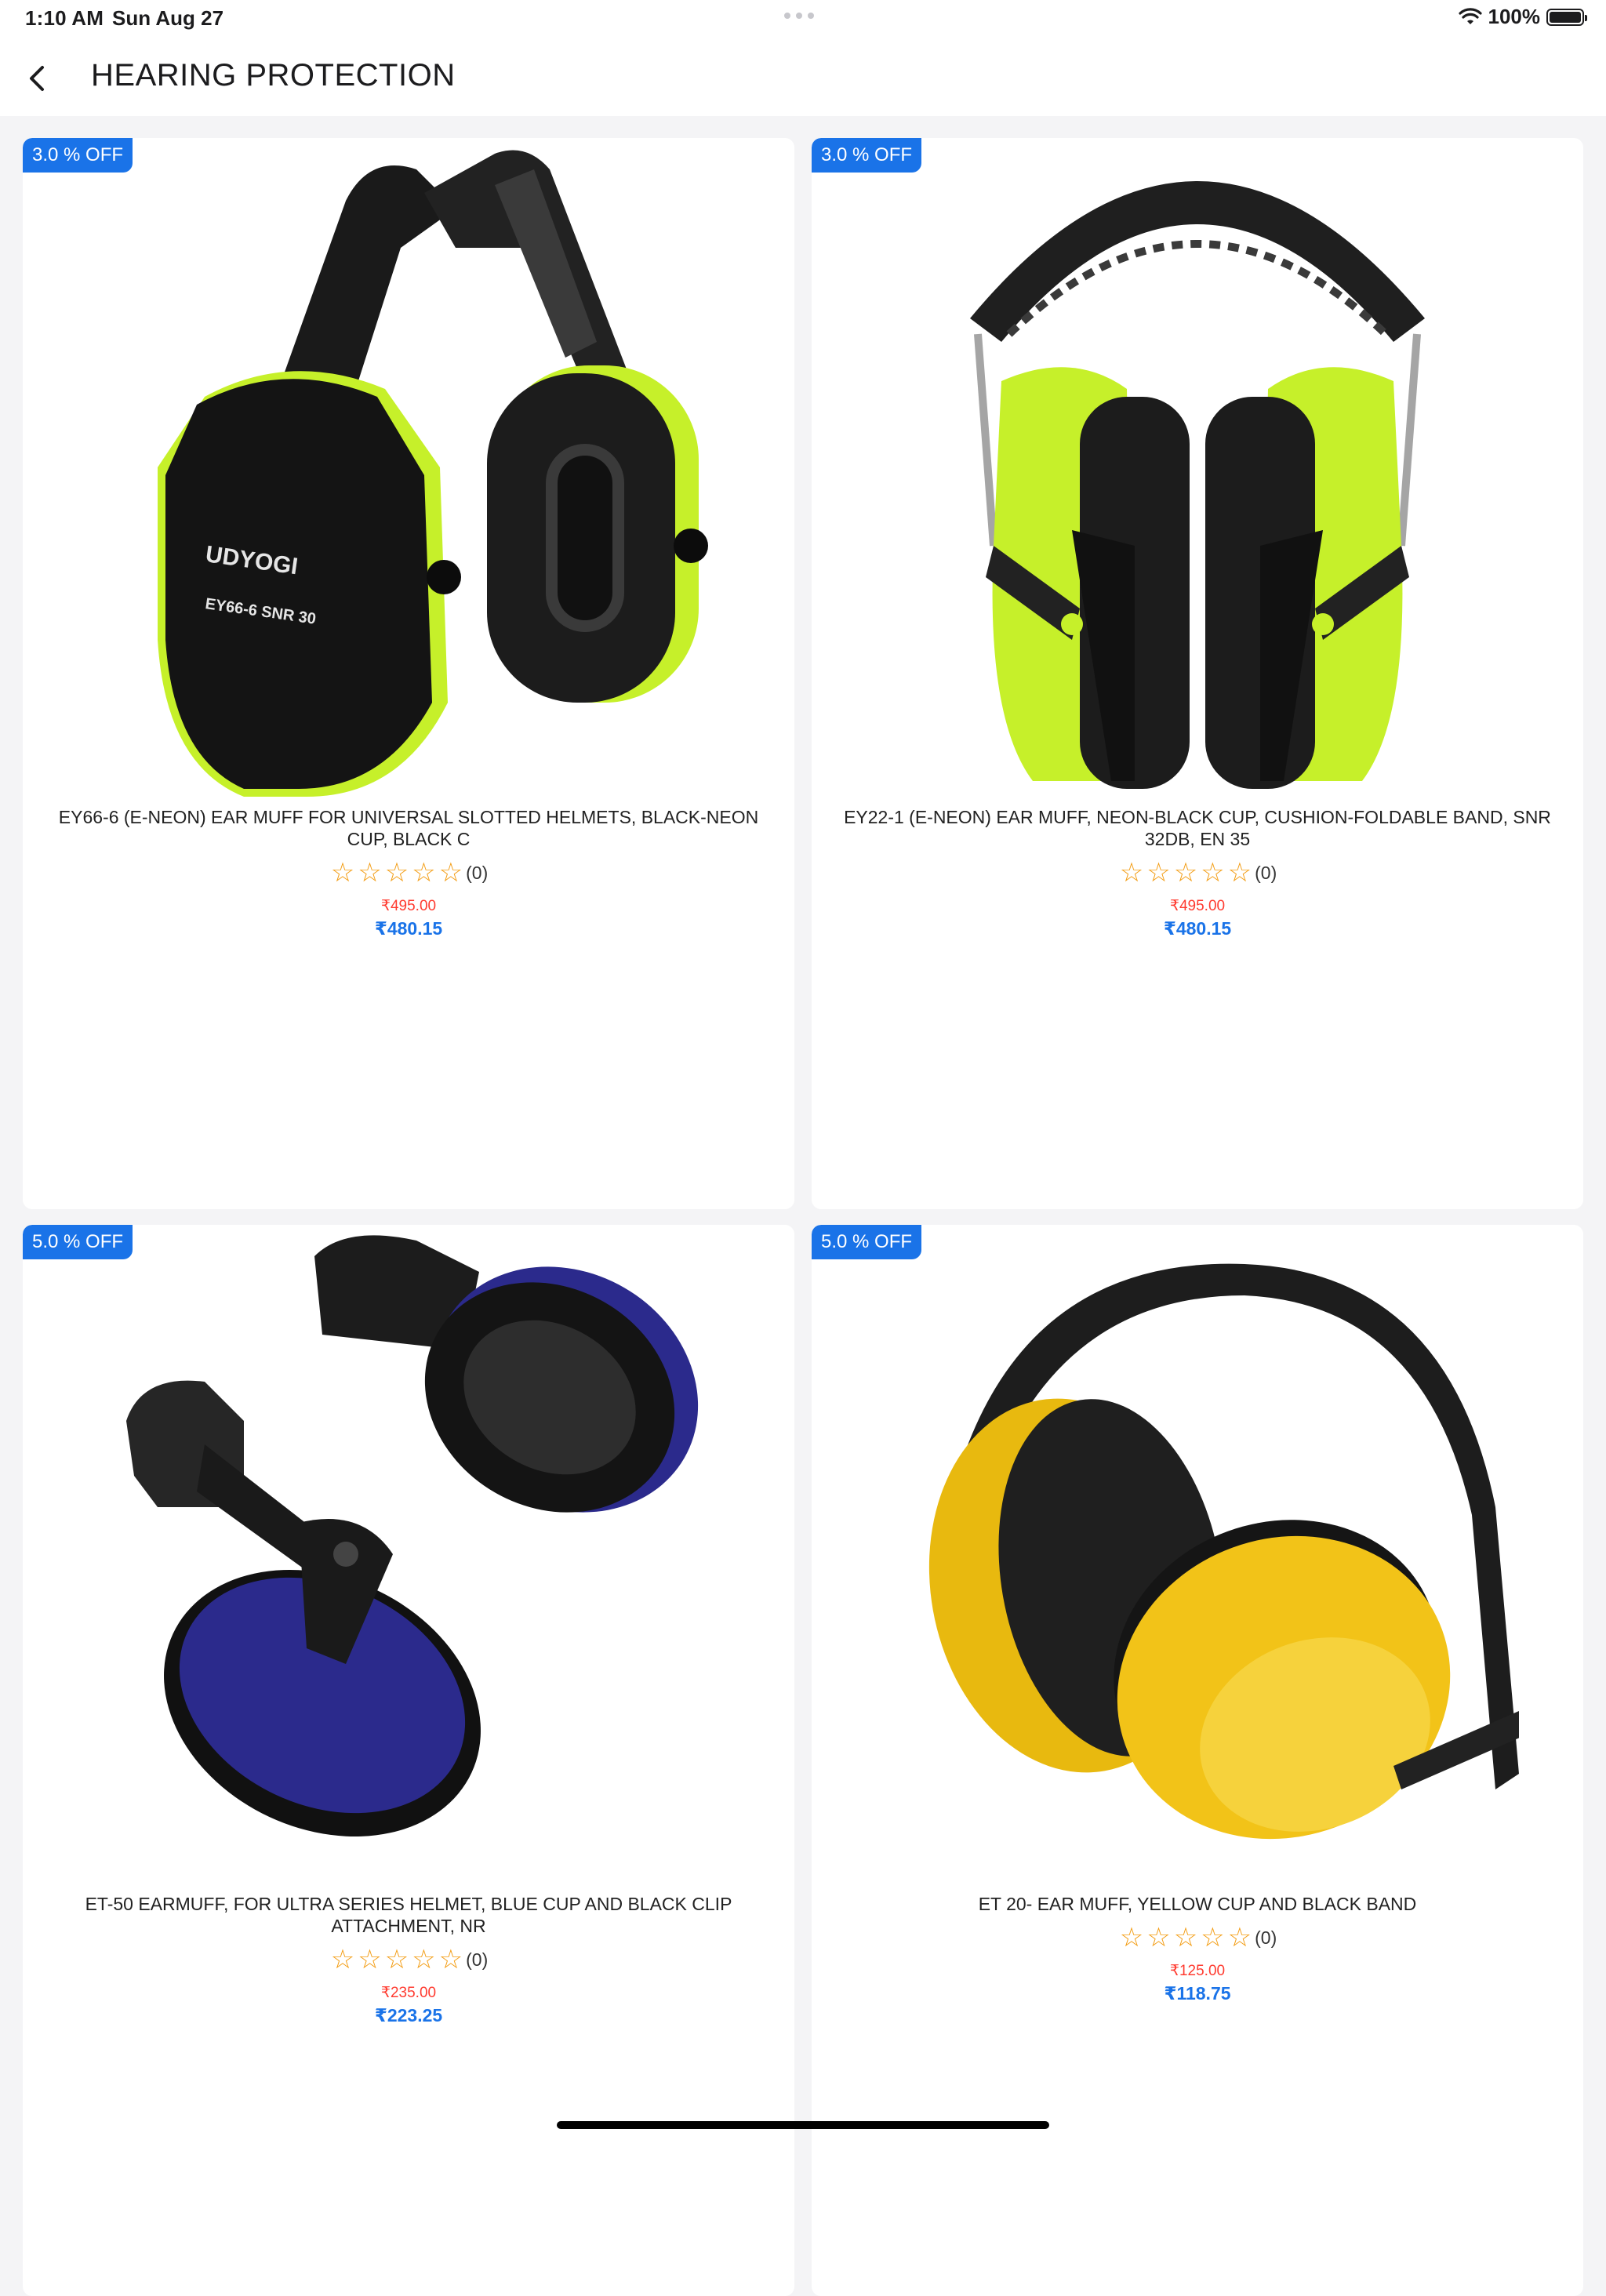  Describe the element at coordinates (1566, 17) in the screenshot. I see `battery-icon` at that location.